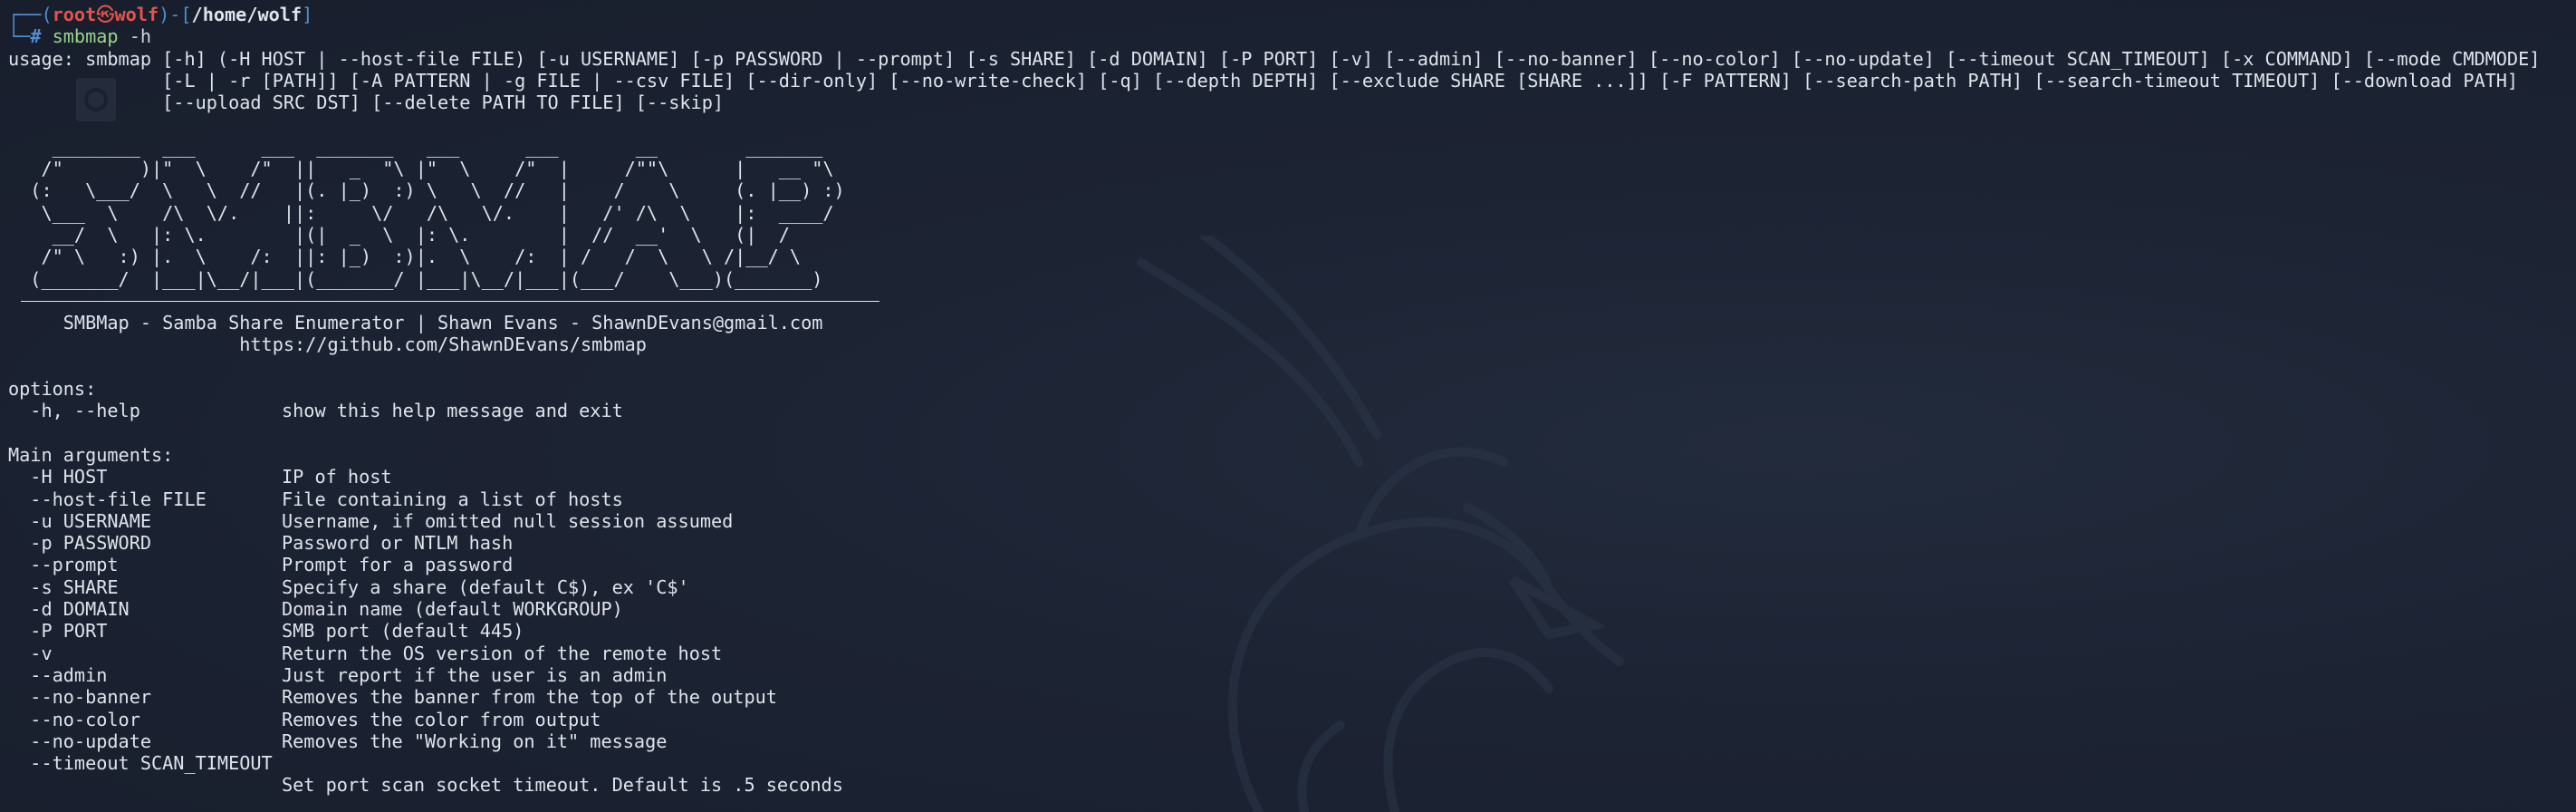 The image size is (2576, 812). What do you see at coordinates (30, 14) in the screenshot?
I see `prompt-frame: ┌──(` at bounding box center [30, 14].